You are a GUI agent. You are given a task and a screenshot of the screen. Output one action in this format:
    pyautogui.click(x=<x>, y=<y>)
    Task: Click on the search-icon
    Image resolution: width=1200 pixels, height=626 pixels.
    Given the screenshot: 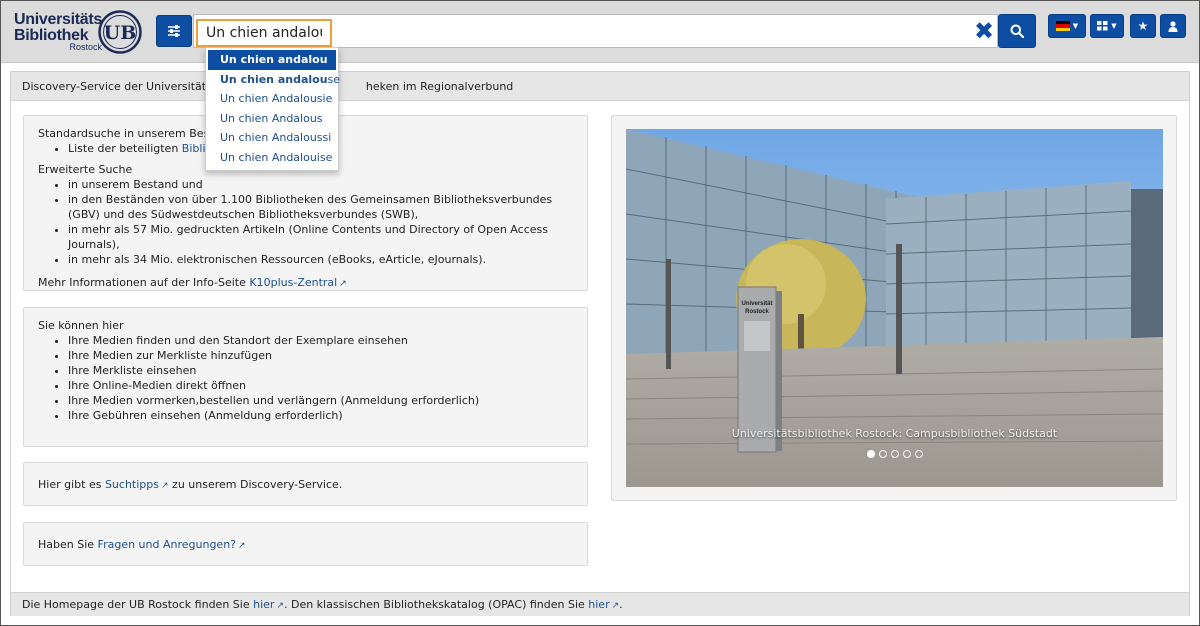 What is the action you would take?
    pyautogui.click(x=1017, y=31)
    